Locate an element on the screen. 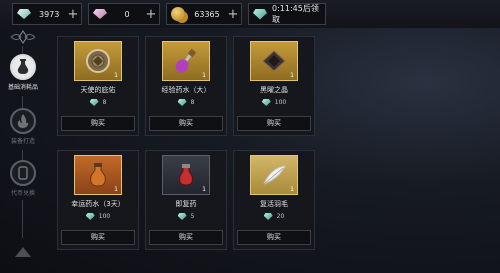 The width and height of the screenshot is (500, 273). potion-icon is located at coordinates (23, 67).